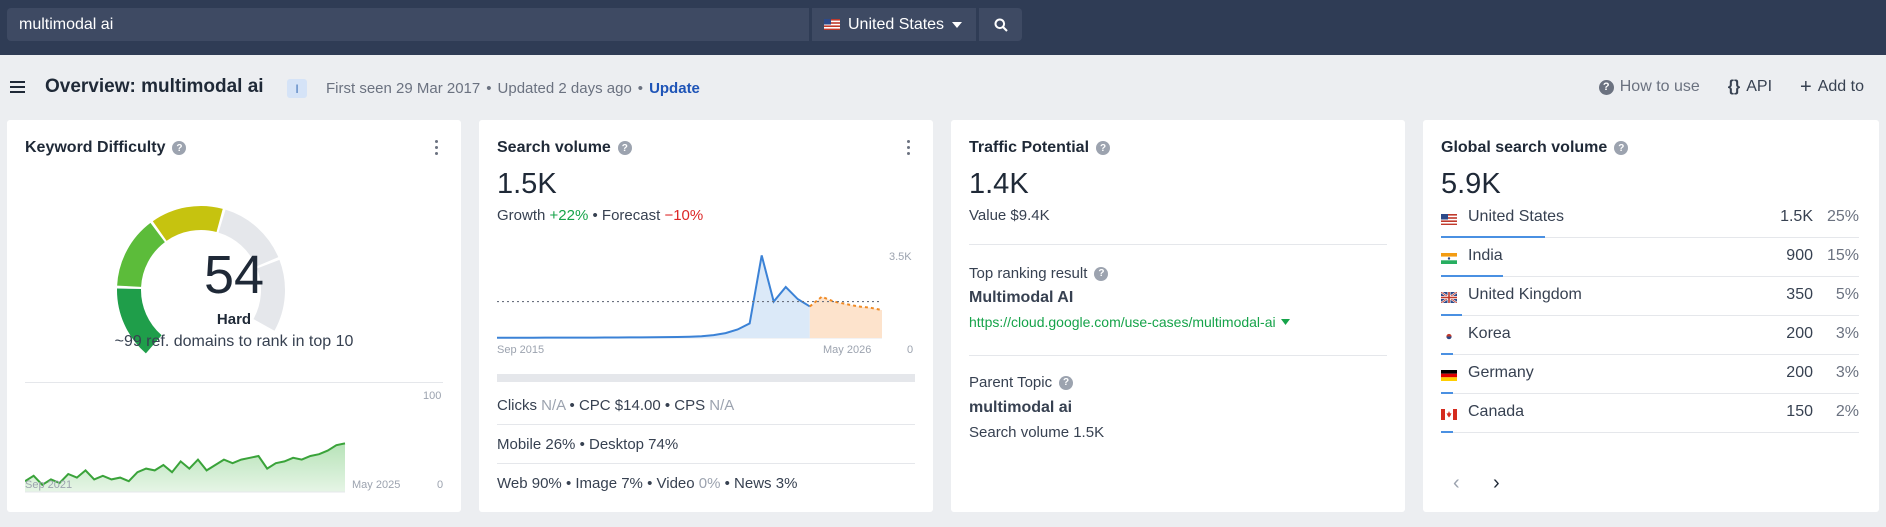 The width and height of the screenshot is (1886, 527). I want to click on page-title: Overview: multimodal ai, so click(154, 86).